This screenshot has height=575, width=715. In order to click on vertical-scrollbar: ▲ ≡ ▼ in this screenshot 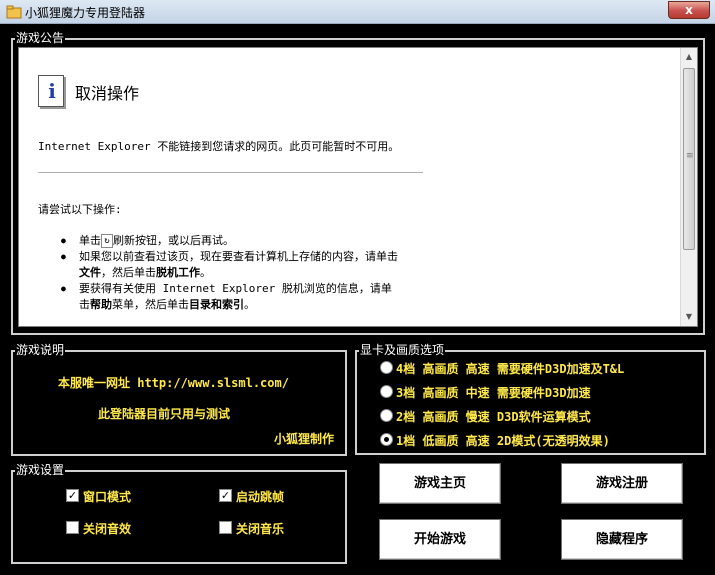, I will do `click(688, 187)`.